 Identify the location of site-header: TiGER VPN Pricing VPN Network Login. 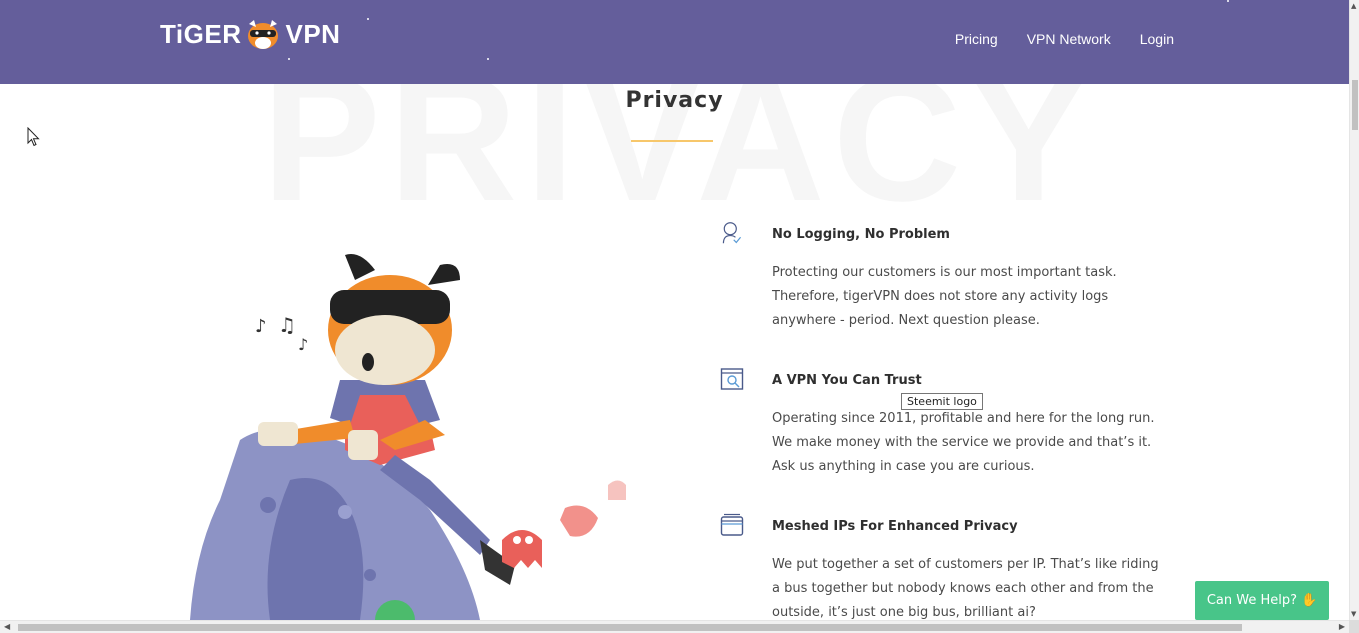
(674, 42).